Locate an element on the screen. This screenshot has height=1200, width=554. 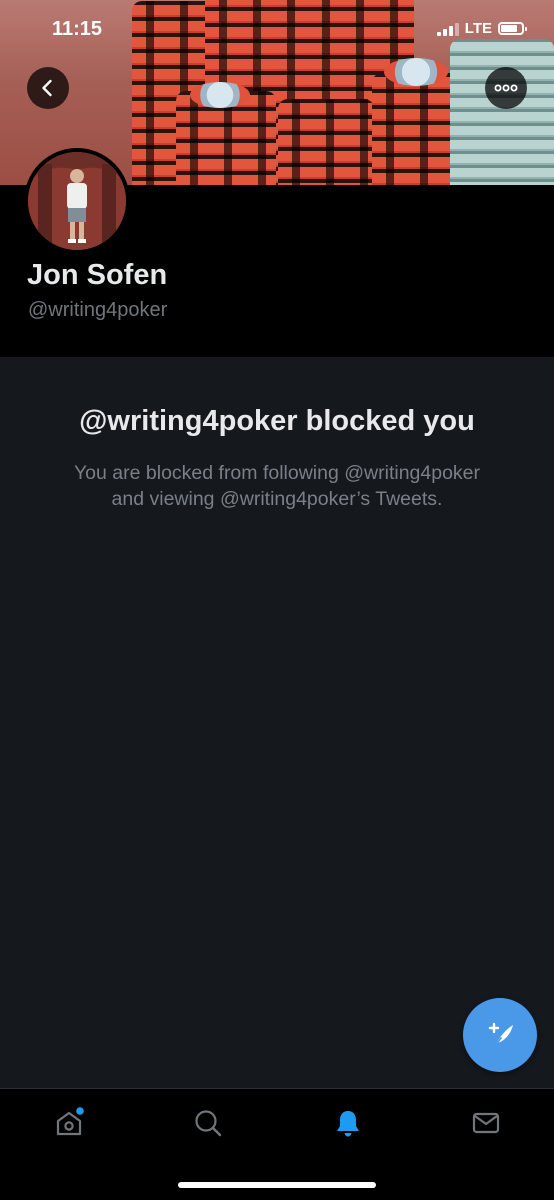
tab-home is located at coordinates (69, 1123).